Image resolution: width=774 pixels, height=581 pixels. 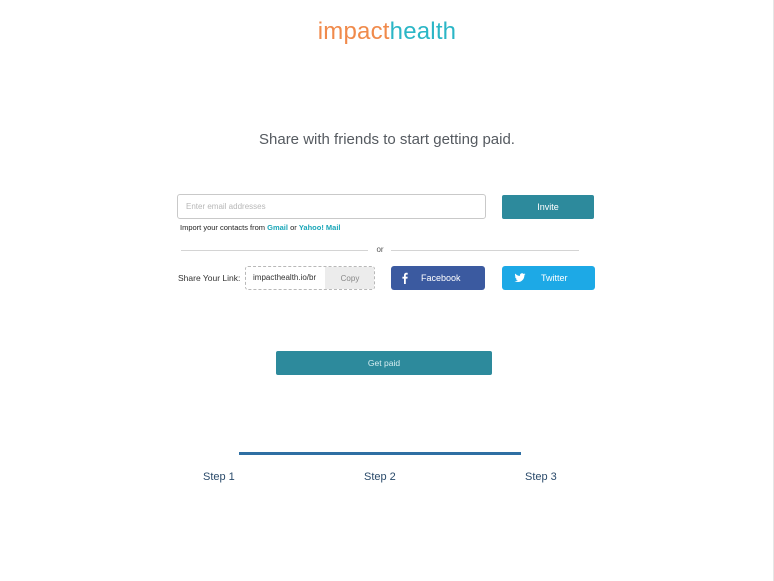 I want to click on impacthealth-logo: impacthealth, so click(x=387, y=32).